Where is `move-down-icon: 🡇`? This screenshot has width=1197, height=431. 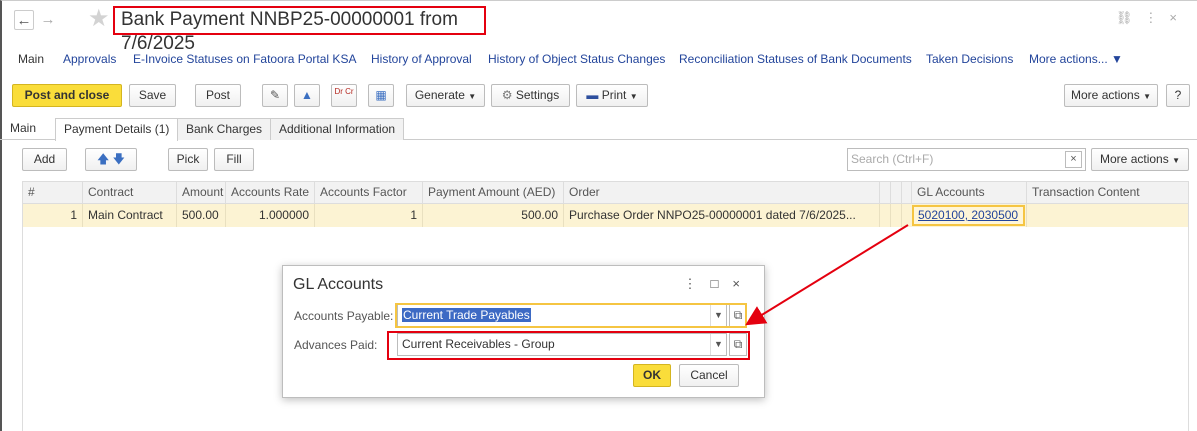 move-down-icon: 🡇 is located at coordinates (119, 159).